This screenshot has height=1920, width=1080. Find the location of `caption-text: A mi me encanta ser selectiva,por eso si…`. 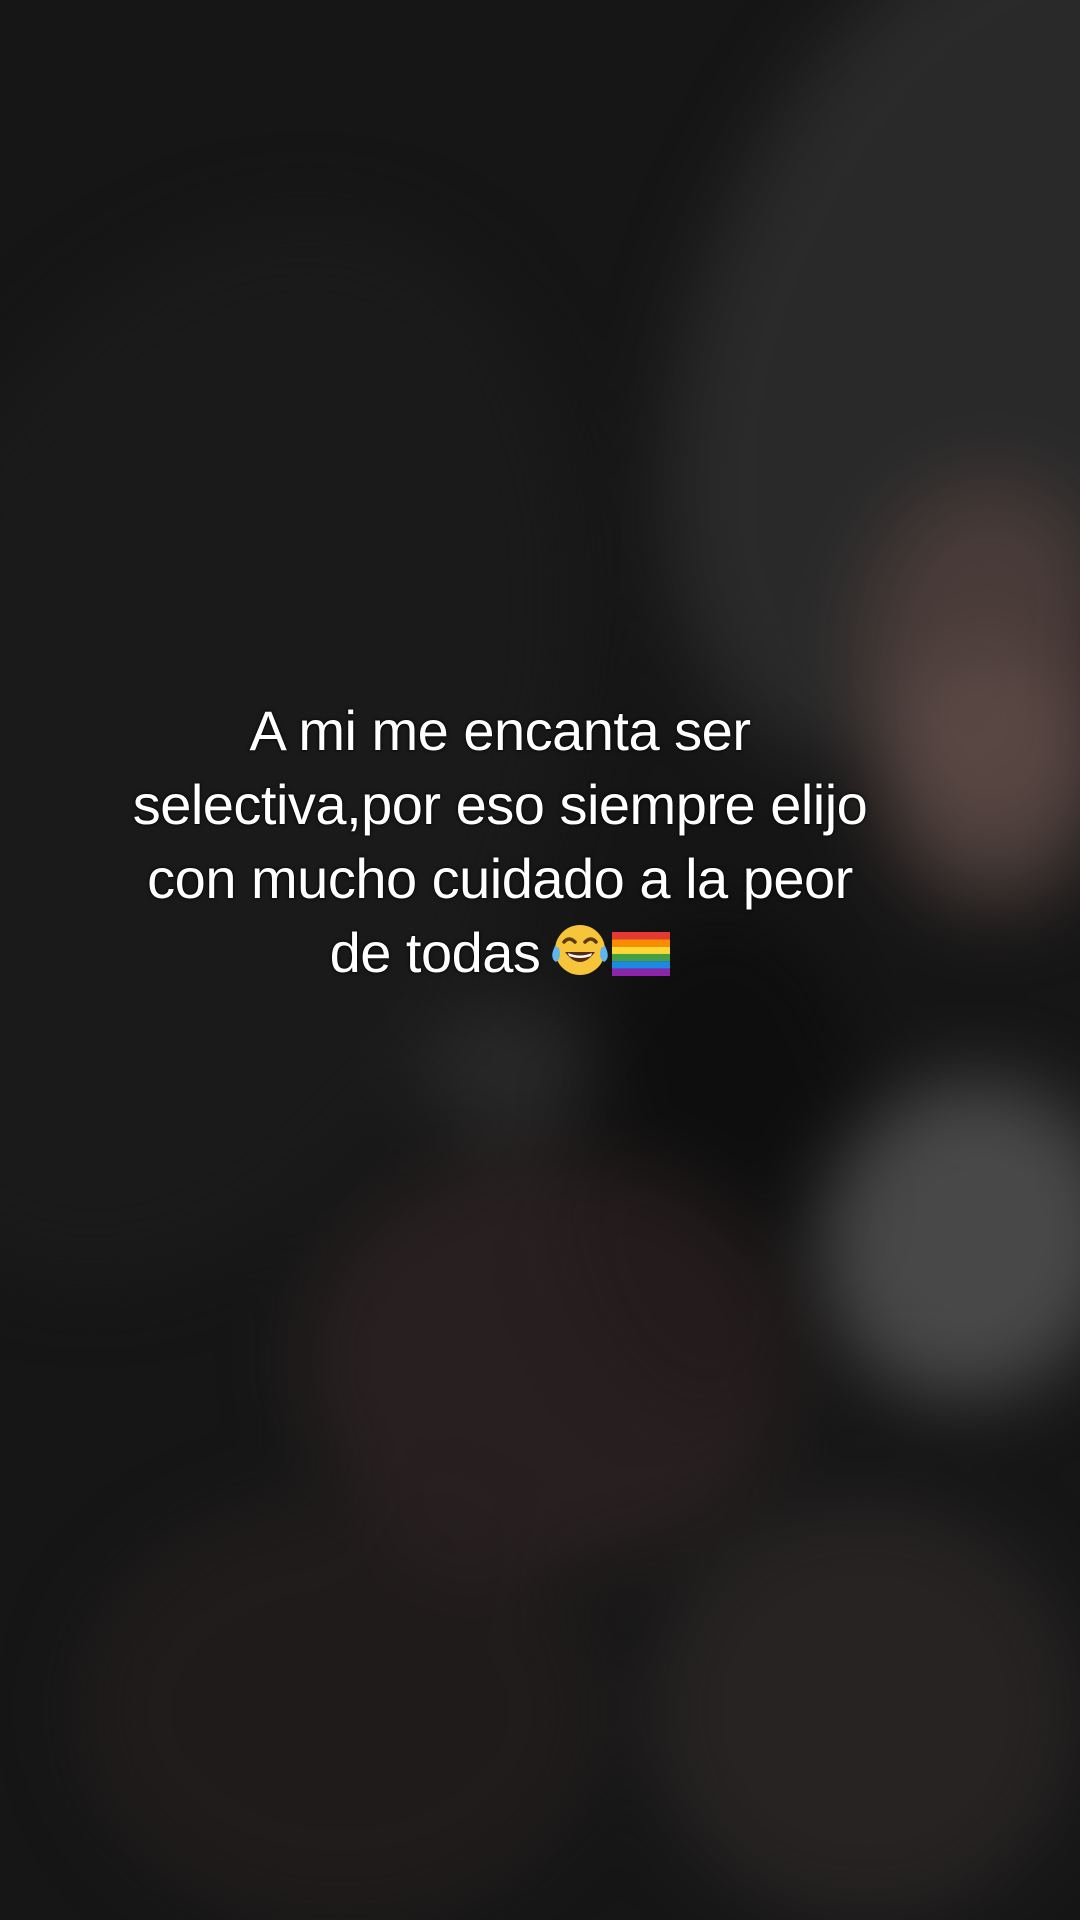

caption-text: A mi me encanta ser selectiva,por eso si… is located at coordinates (500, 842).